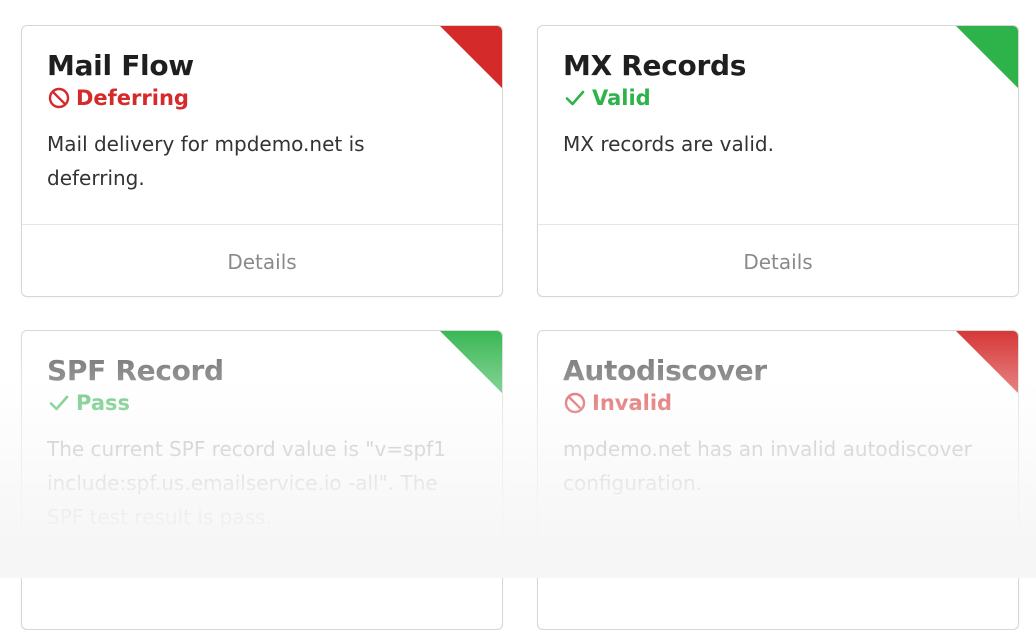 The image size is (1036, 630). What do you see at coordinates (621, 98) in the screenshot?
I see `status-label: Valid` at bounding box center [621, 98].